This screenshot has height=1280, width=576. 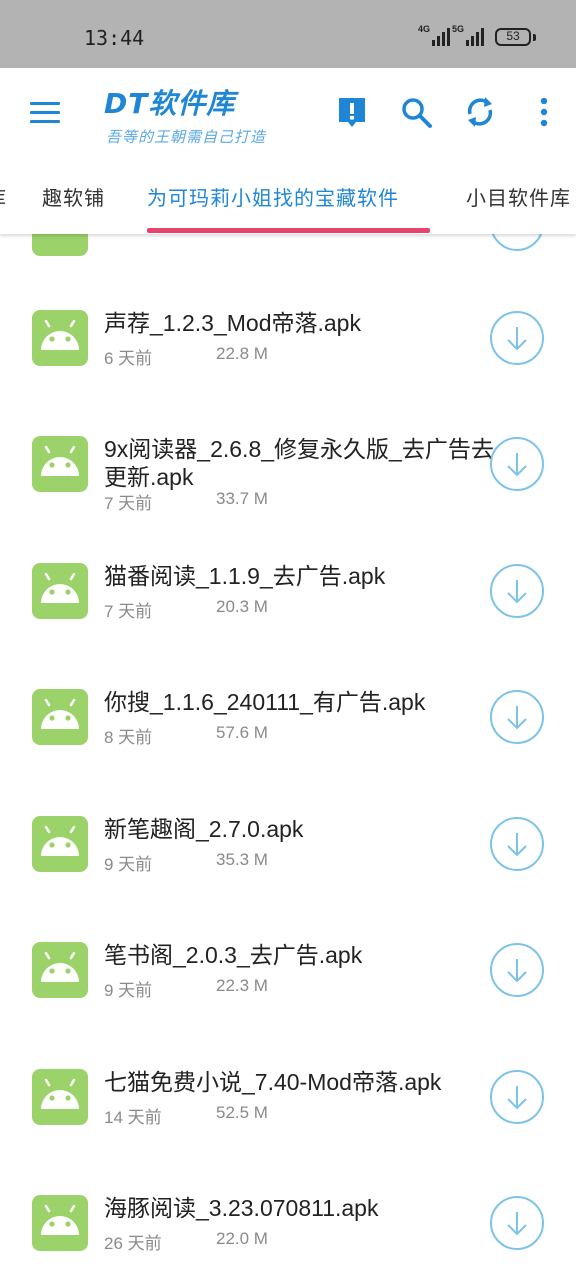 I want to click on list-item: 声荐_1.2.3_Mod帝落.apk 6 天前 22.8 M, so click(x=288, y=301).